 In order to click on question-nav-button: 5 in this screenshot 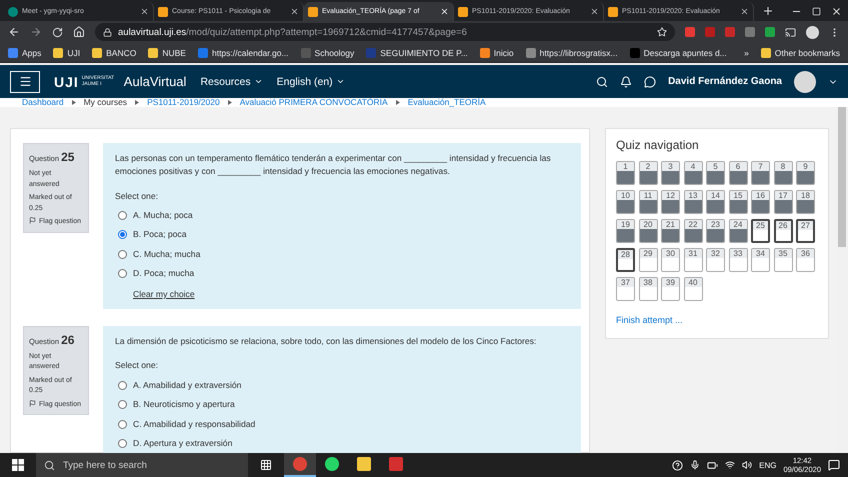, I will do `click(715, 173)`.